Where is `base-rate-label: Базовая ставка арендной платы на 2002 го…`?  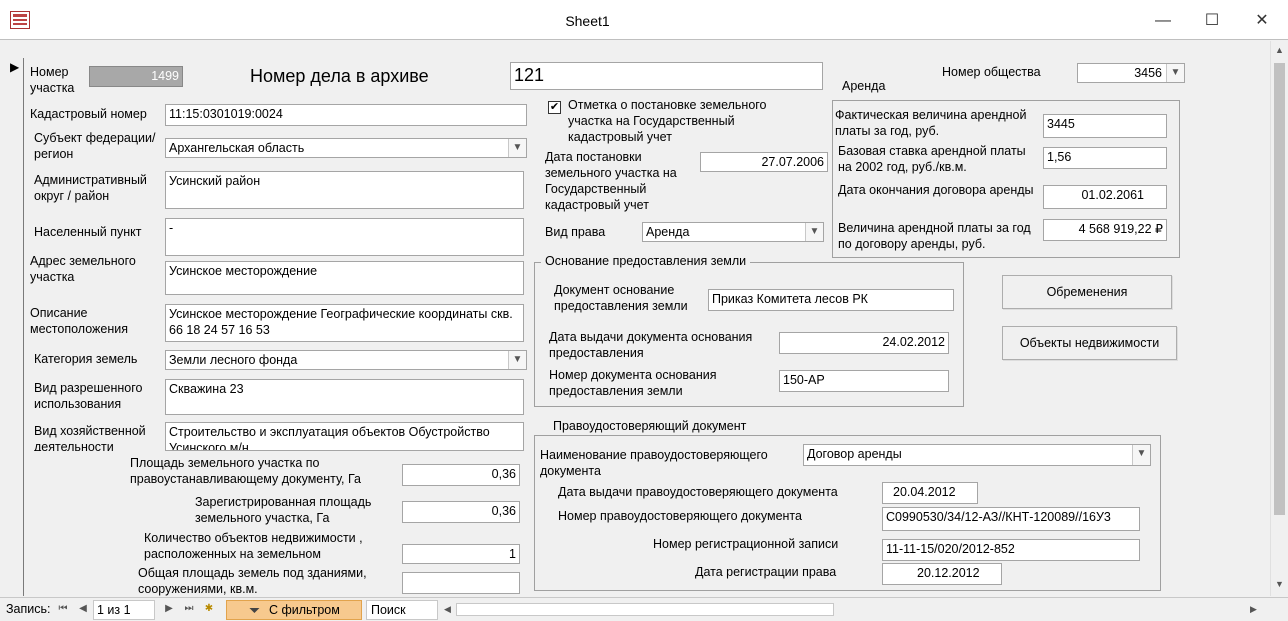 base-rate-label: Базовая ставка арендной платы на 2002 го… is located at coordinates (932, 159).